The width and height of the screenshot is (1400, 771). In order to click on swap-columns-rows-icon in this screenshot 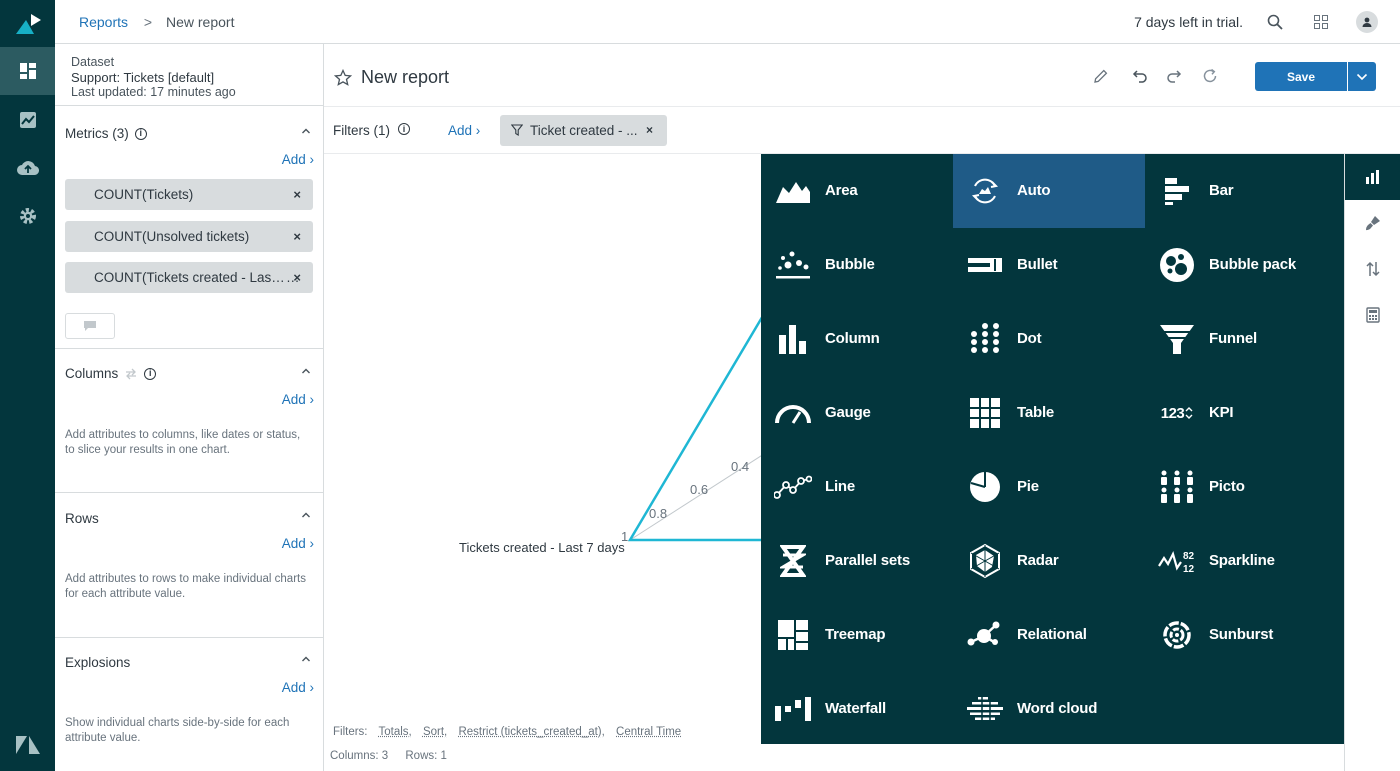, I will do `click(131, 374)`.